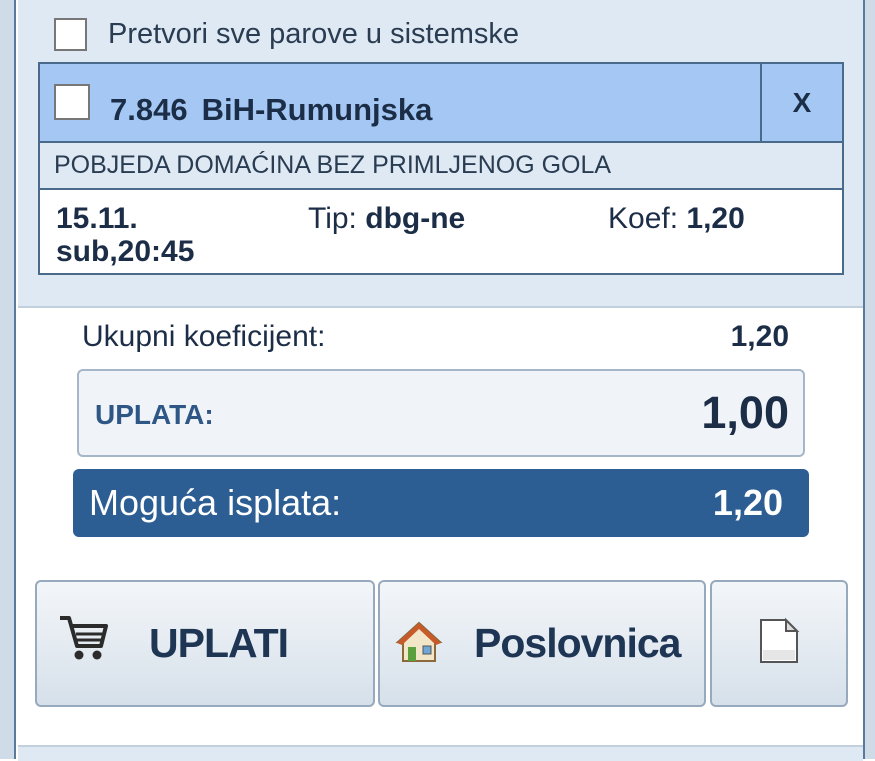  What do you see at coordinates (83, 640) in the screenshot?
I see `cart-icon` at bounding box center [83, 640].